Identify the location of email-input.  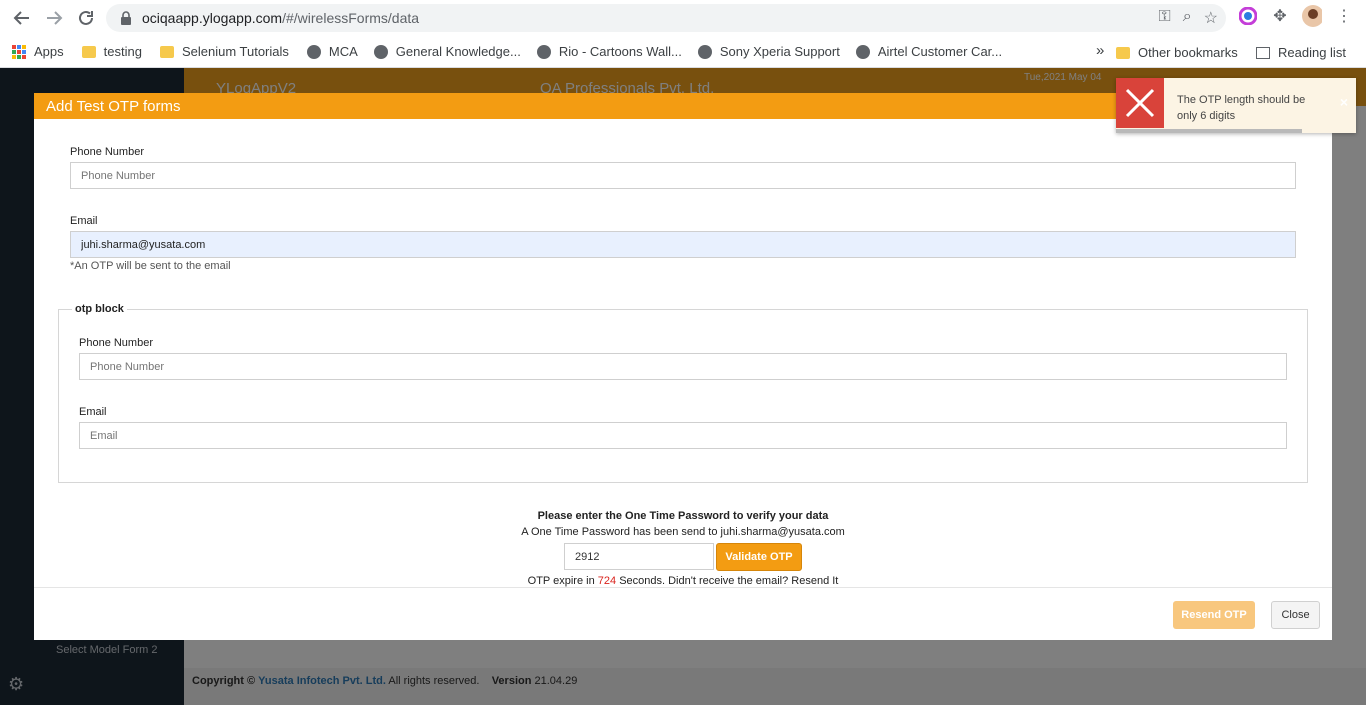
(683, 244).